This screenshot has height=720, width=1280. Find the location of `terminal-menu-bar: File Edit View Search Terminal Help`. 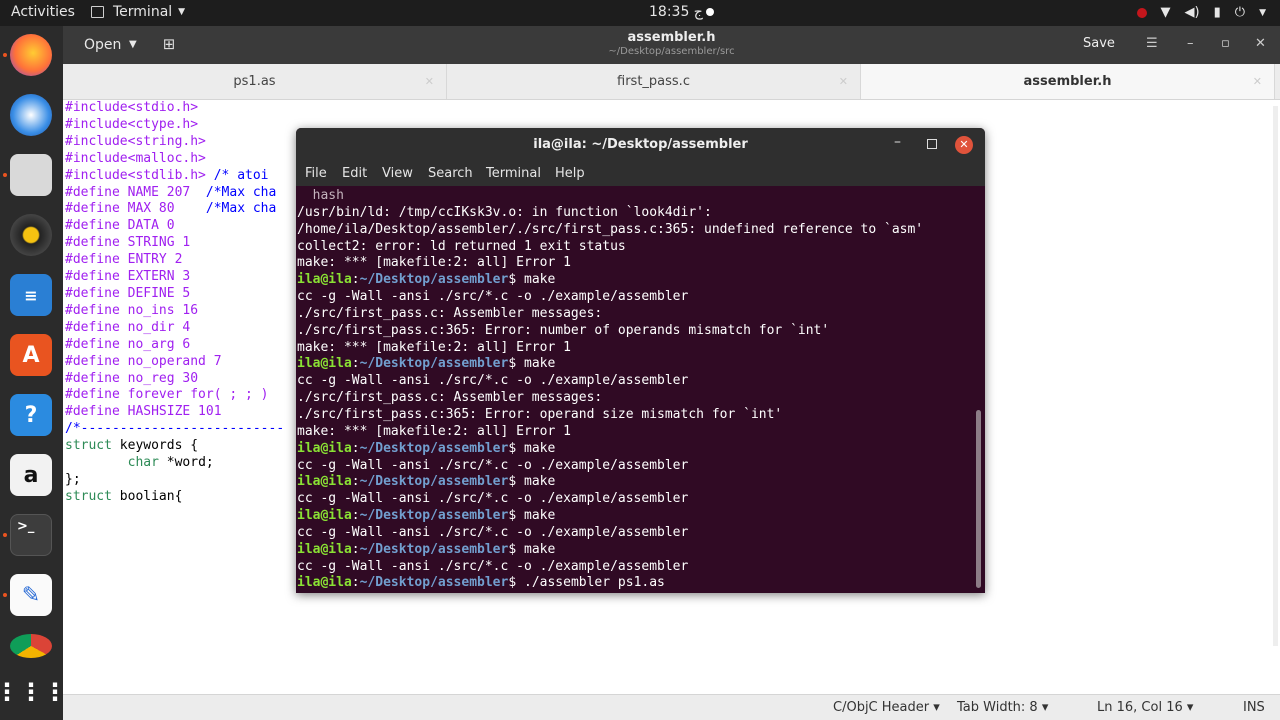

terminal-menu-bar: File Edit View Search Terminal Help is located at coordinates (640, 174).